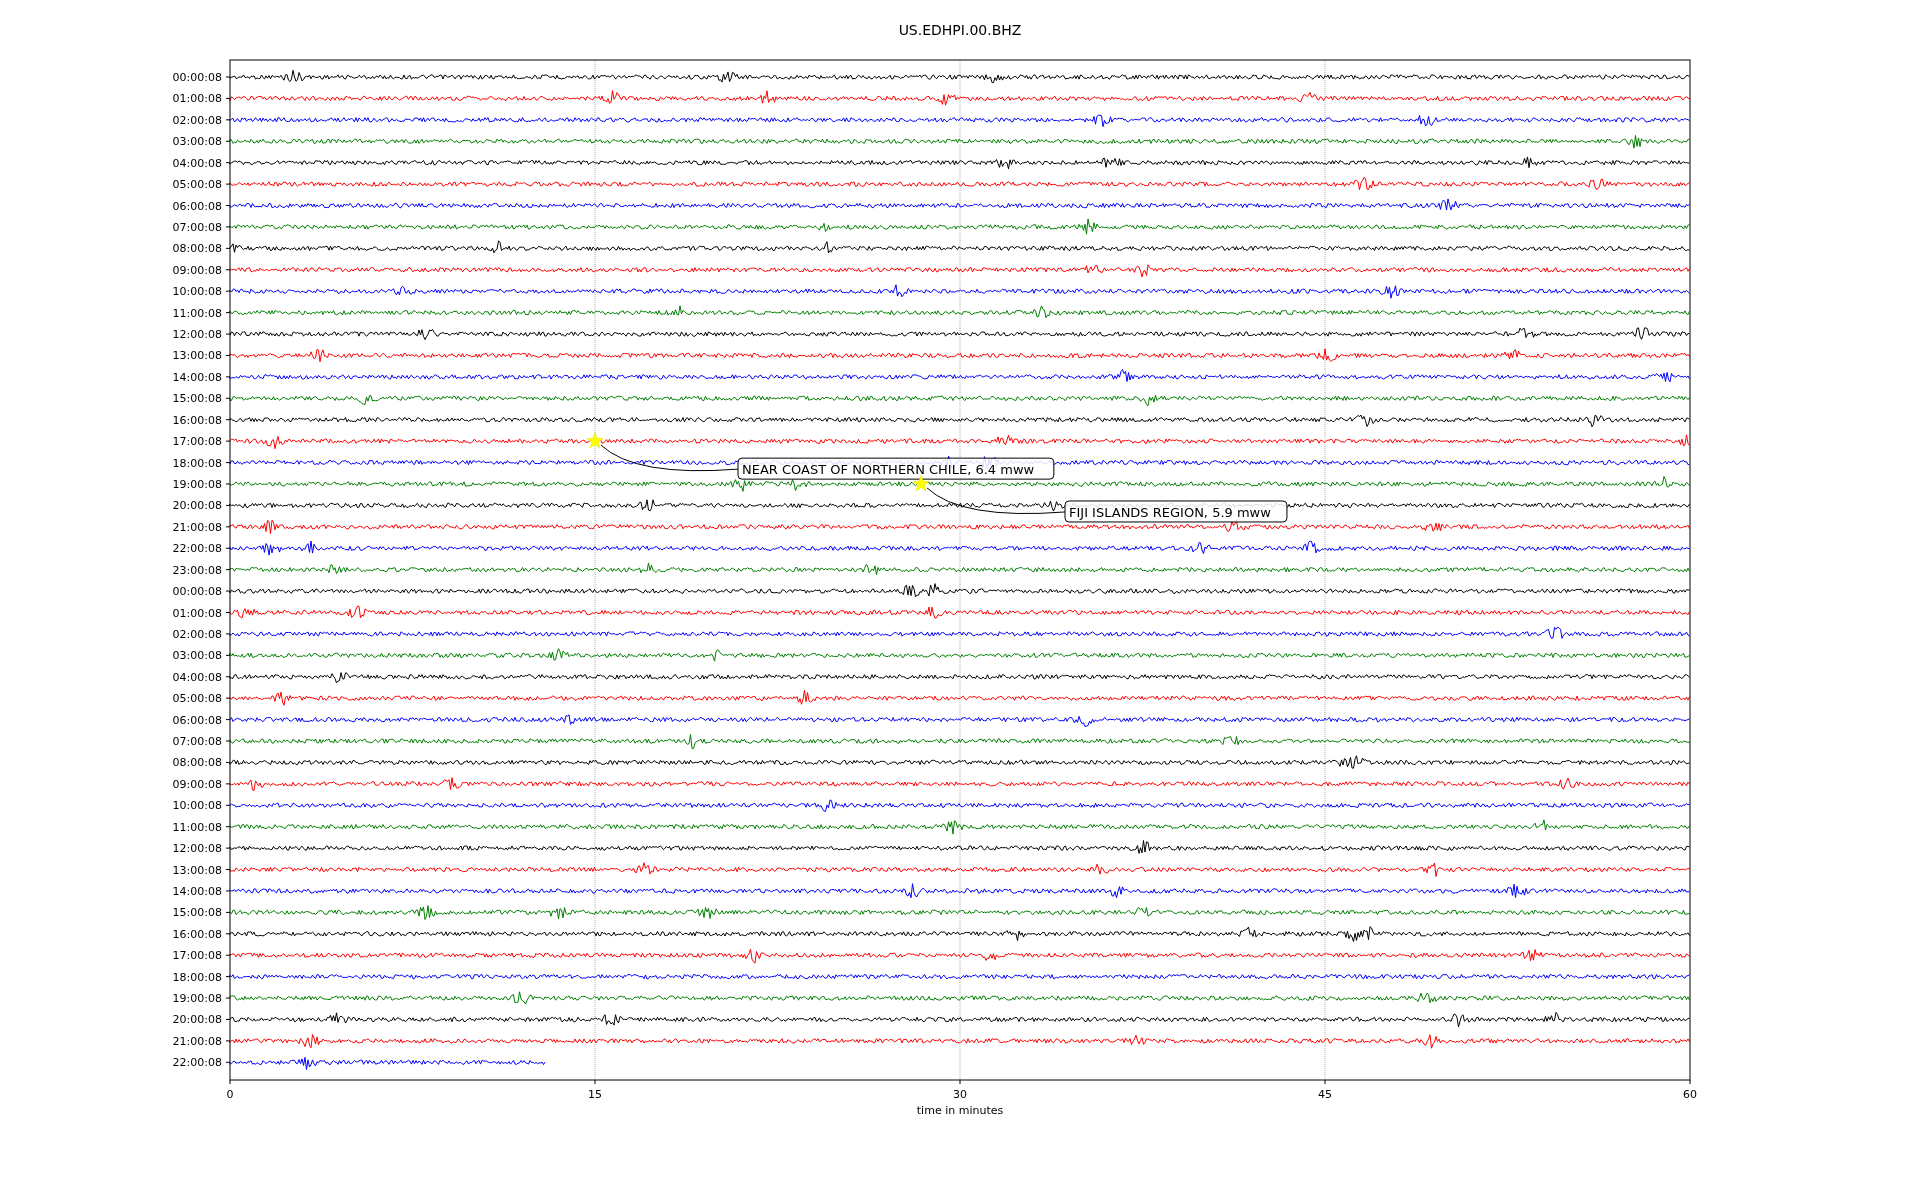  What do you see at coordinates (960, 1110) in the screenshot?
I see `x-axis-label: time in minutes` at bounding box center [960, 1110].